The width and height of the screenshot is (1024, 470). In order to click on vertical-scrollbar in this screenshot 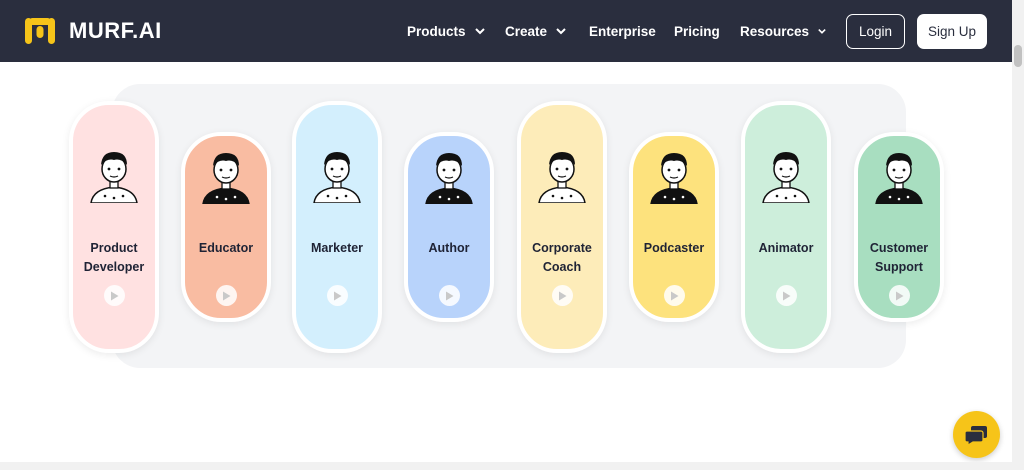, I will do `click(1018, 235)`.